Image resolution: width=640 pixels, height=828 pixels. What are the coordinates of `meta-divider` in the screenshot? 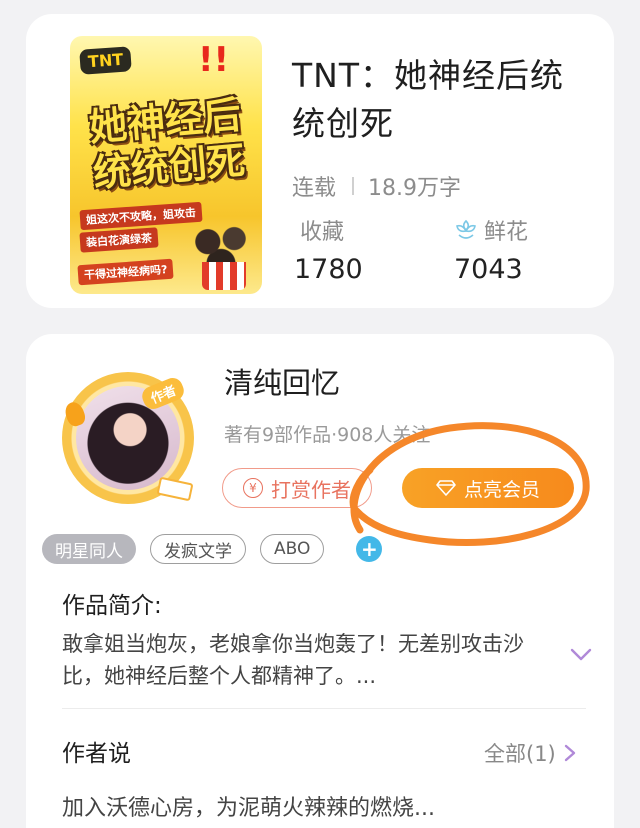 It's located at (353, 186).